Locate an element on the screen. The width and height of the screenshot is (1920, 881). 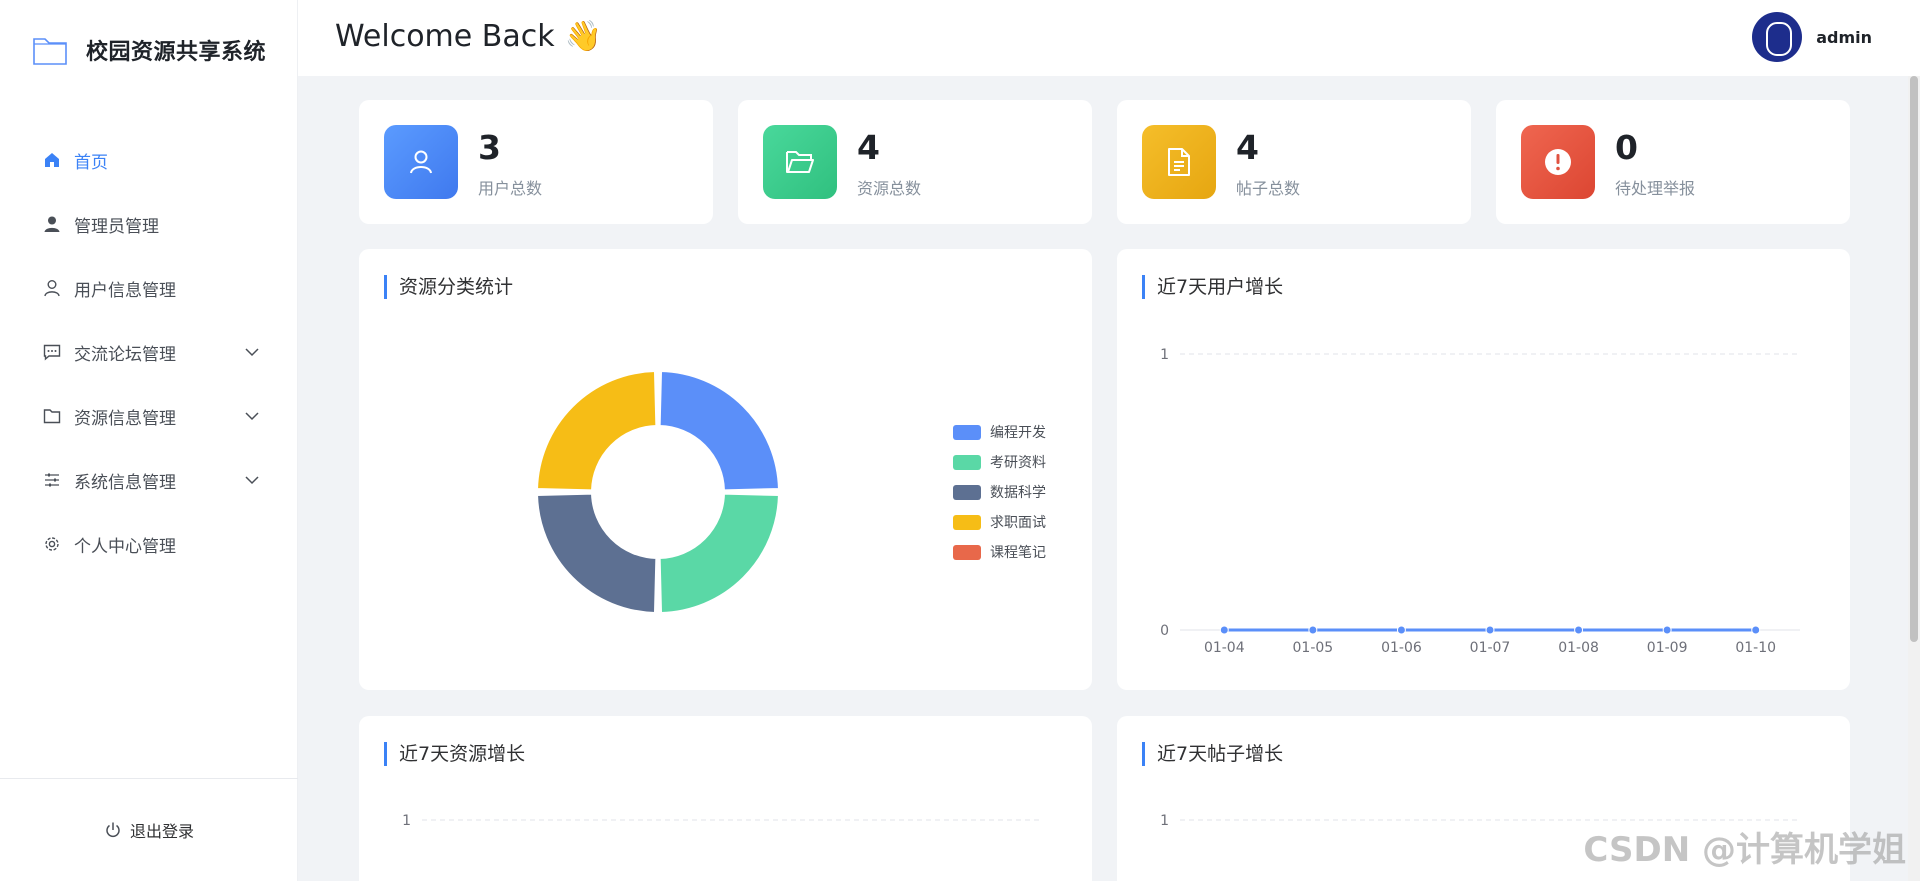
watermark: CSDN @计算机学姐 is located at coordinates (1744, 850).